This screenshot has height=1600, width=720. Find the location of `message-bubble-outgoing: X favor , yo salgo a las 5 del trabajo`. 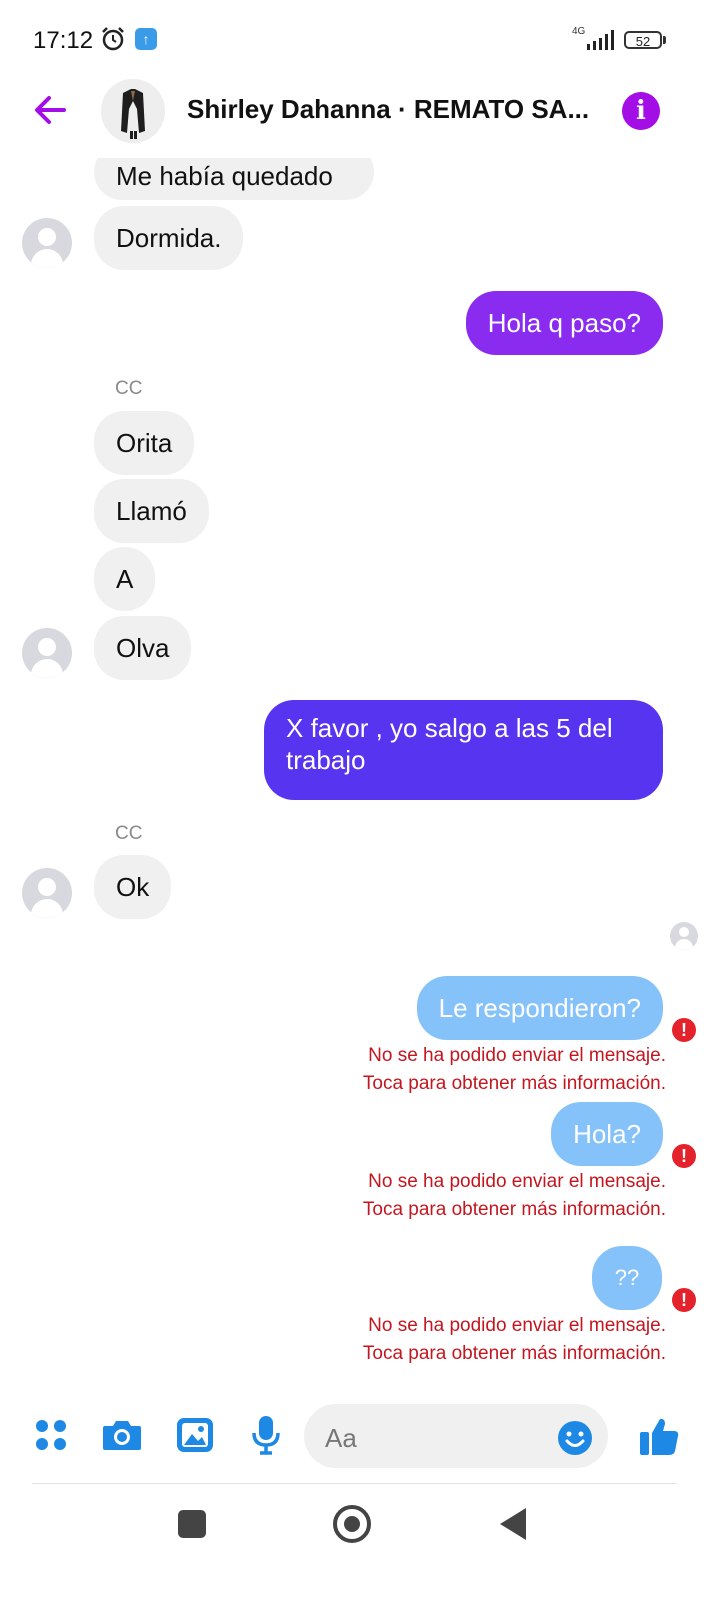

message-bubble-outgoing: X favor , yo salgo a las 5 del trabajo is located at coordinates (463, 750).